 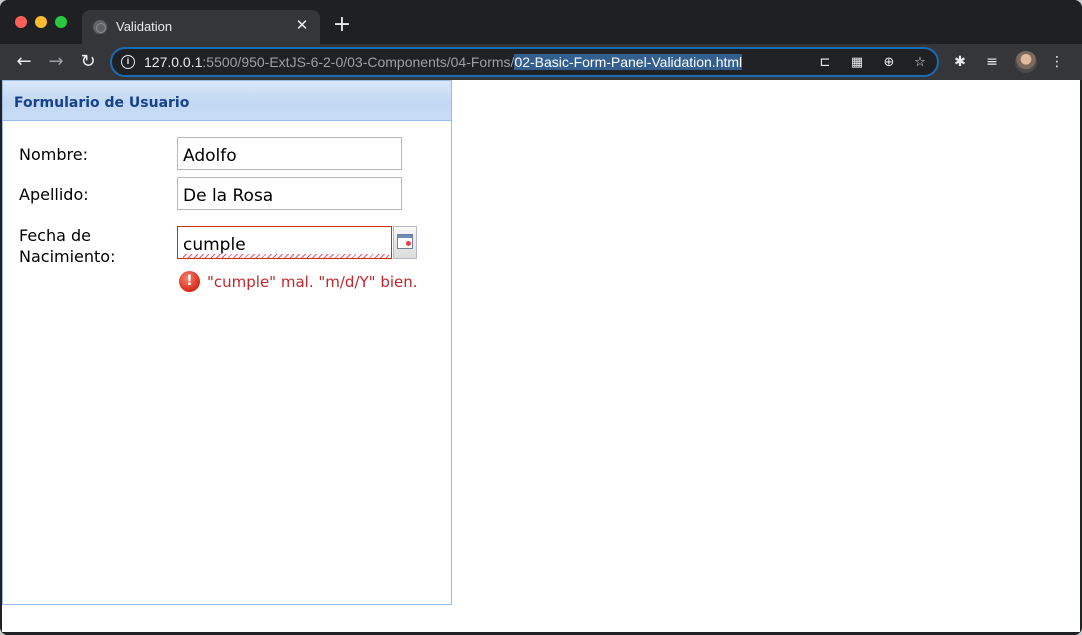 What do you see at coordinates (960, 62) in the screenshot?
I see `extensions-icon: ✱` at bounding box center [960, 62].